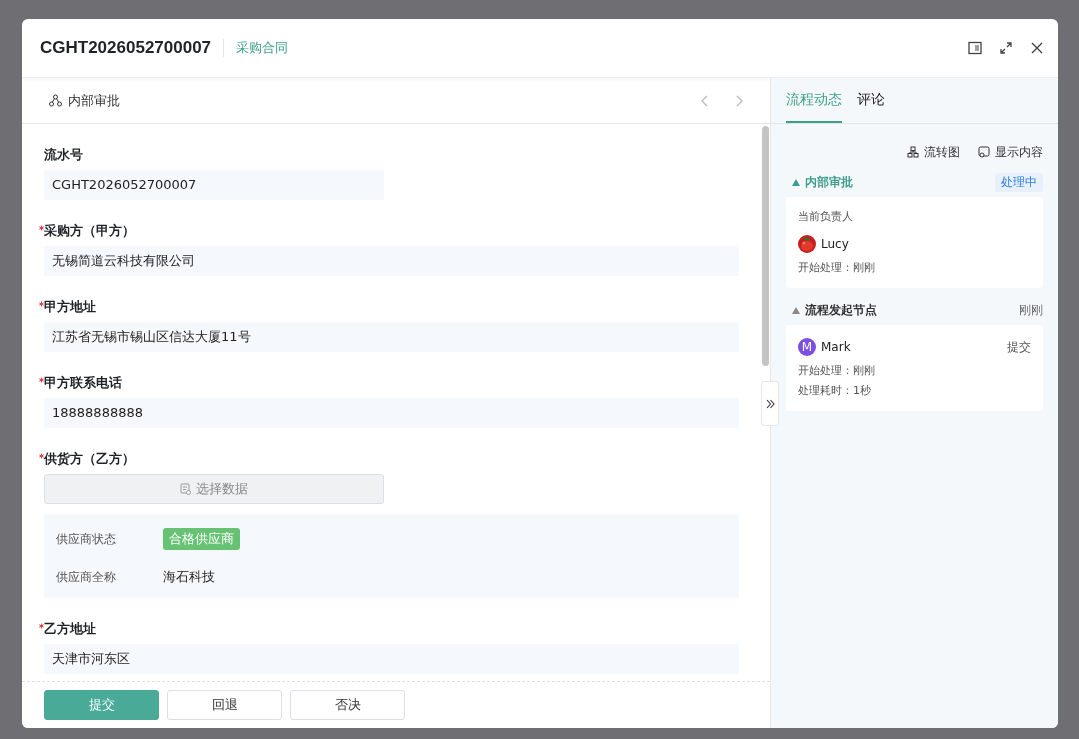 The height and width of the screenshot is (739, 1079). What do you see at coordinates (347, 705) in the screenshot?
I see `action-button: 否决` at bounding box center [347, 705].